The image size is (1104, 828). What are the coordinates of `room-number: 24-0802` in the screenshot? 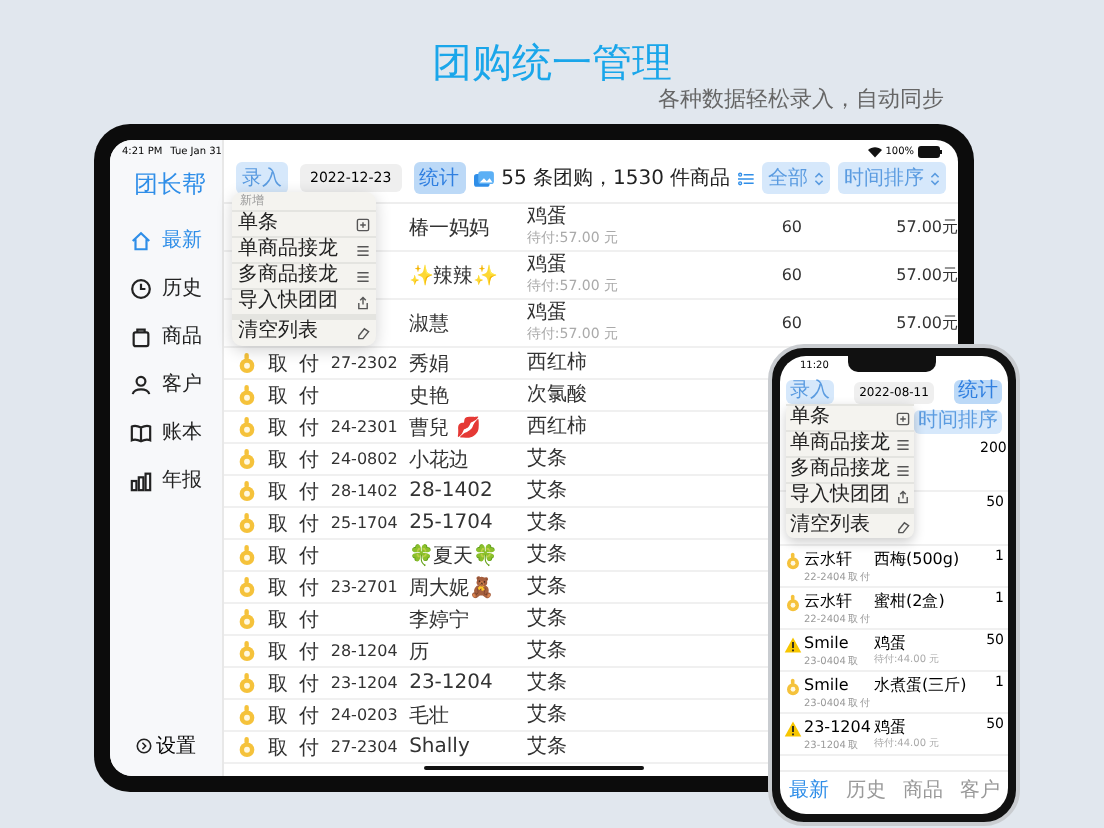 It's located at (364, 459).